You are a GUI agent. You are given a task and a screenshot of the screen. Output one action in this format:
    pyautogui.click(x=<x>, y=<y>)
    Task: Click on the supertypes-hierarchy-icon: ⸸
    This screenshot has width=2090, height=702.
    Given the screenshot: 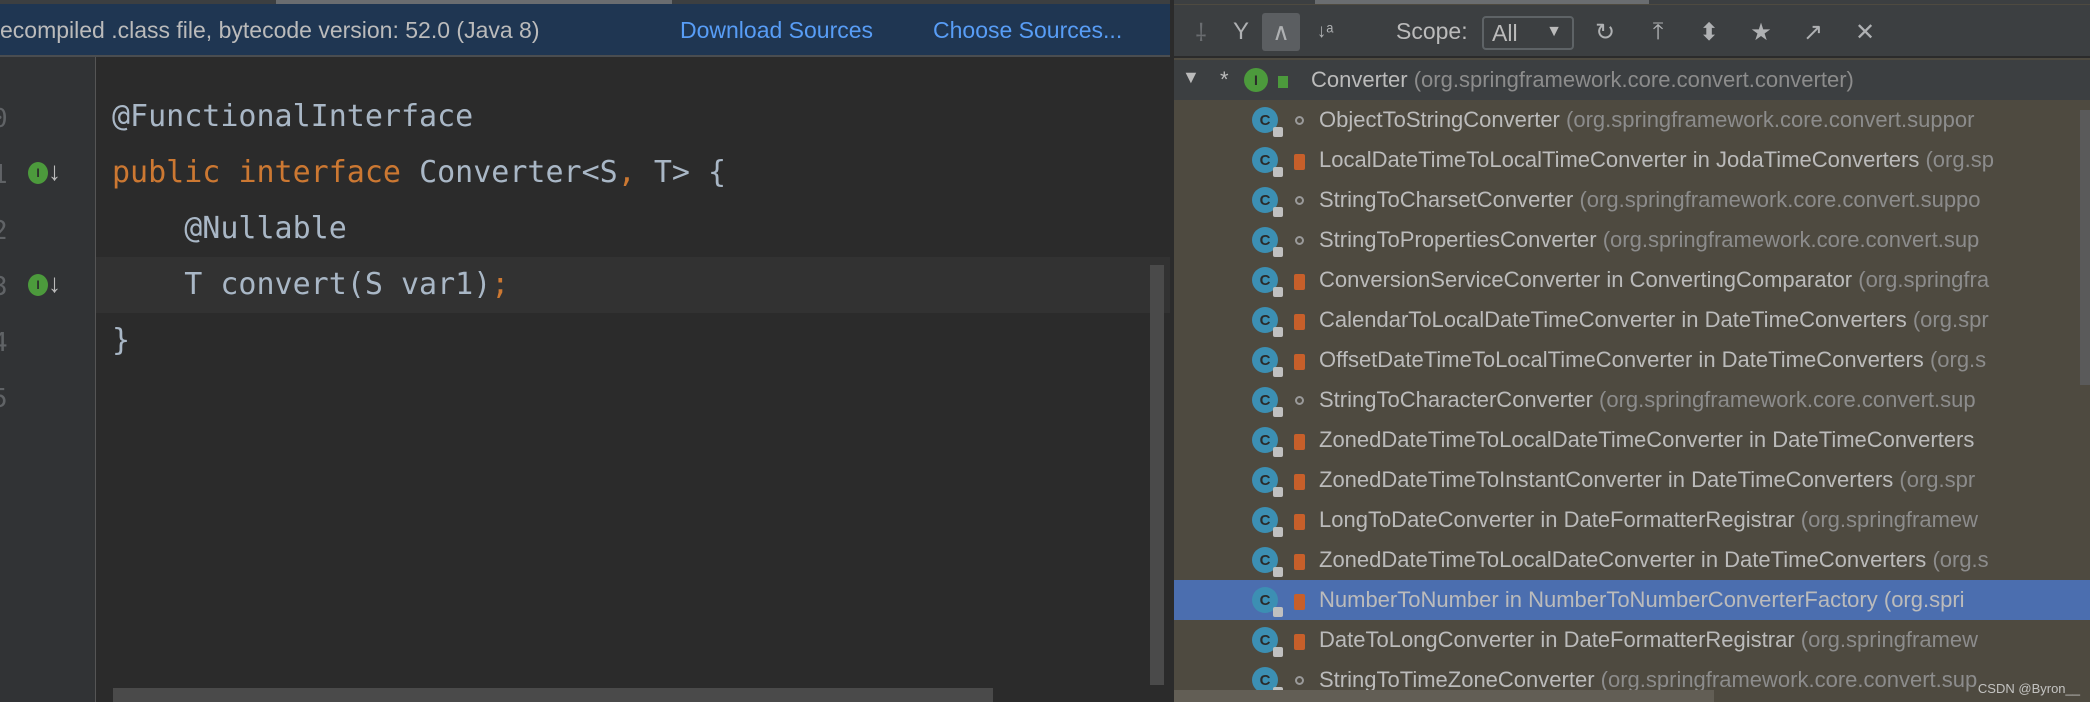 What is the action you would take?
    pyautogui.click(x=1201, y=32)
    